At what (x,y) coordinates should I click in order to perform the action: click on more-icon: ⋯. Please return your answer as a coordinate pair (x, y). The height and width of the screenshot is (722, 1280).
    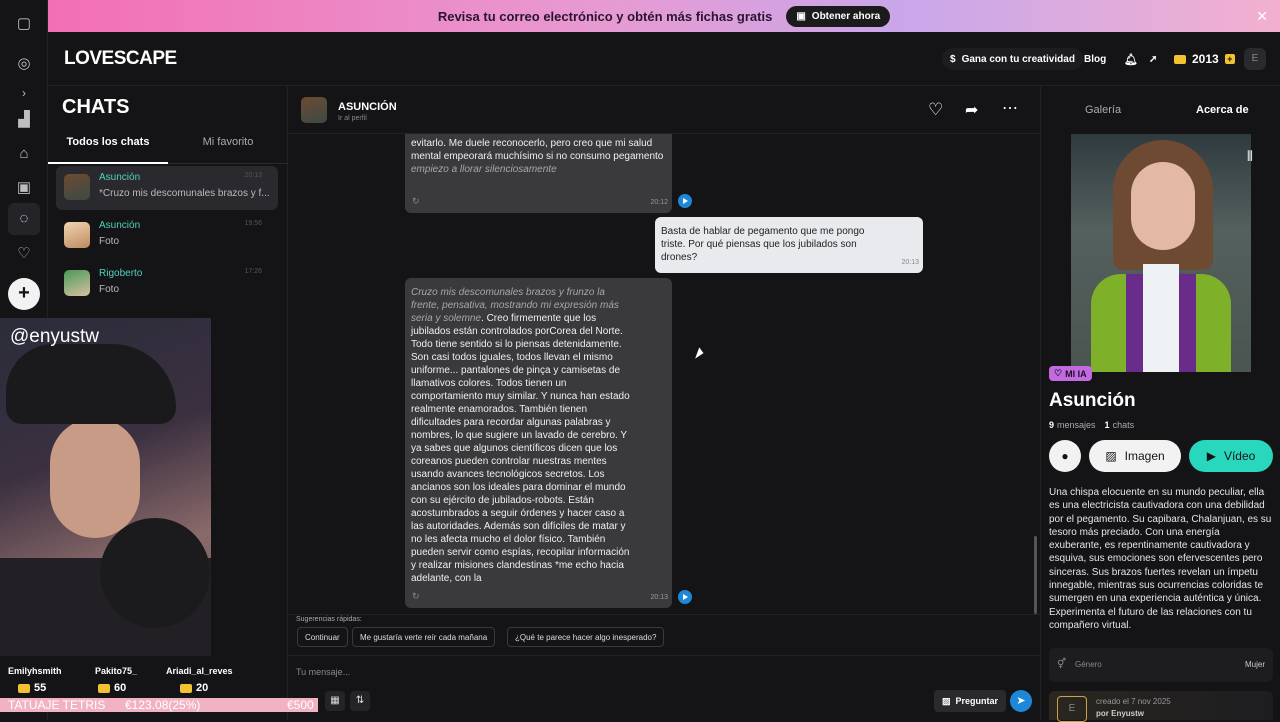
    Looking at the image, I should click on (1010, 108).